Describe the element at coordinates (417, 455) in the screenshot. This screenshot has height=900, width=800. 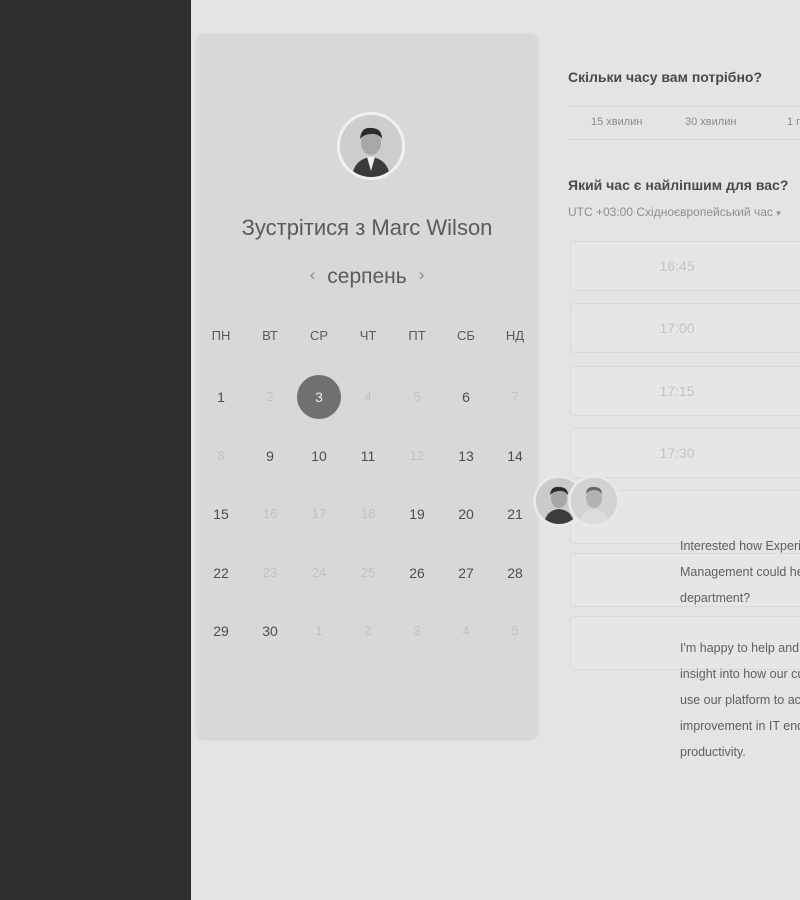
I see `calendar-day: 12` at that location.